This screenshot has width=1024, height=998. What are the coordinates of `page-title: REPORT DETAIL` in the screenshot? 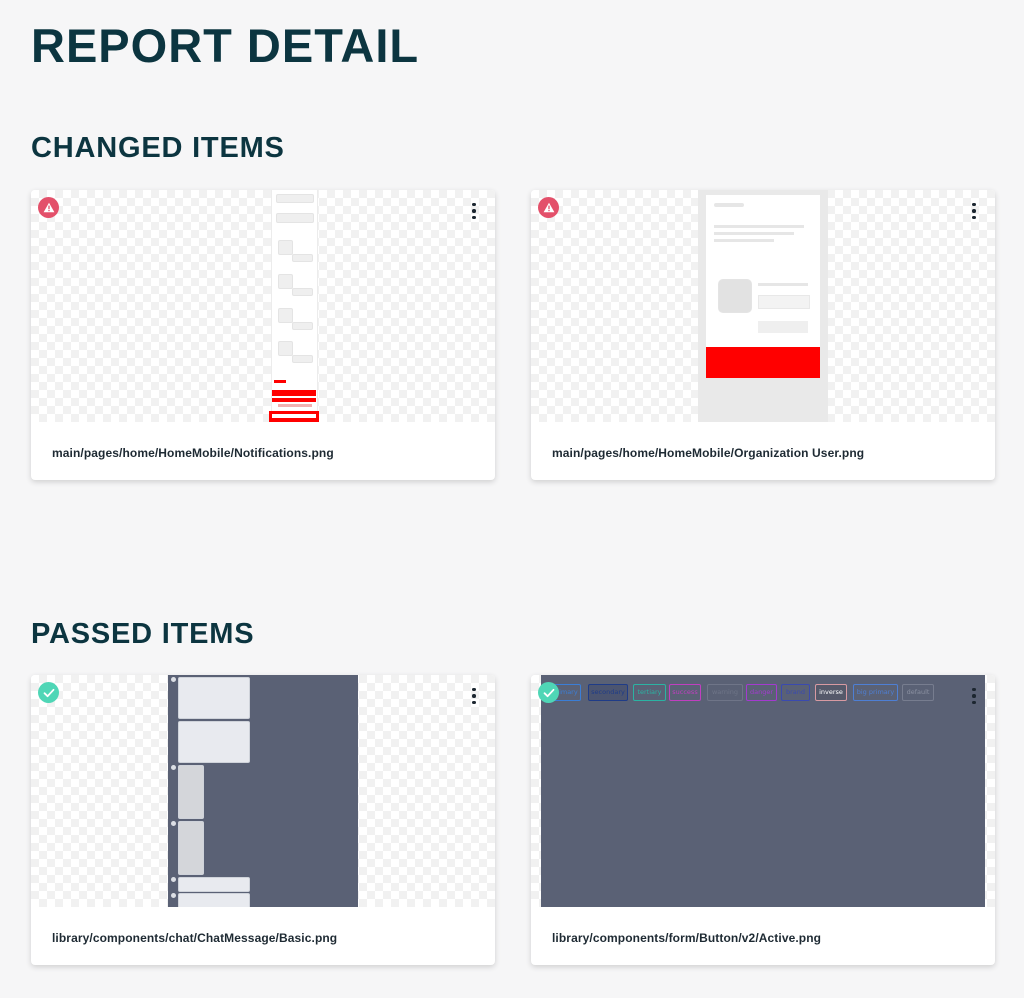 It's located at (225, 45).